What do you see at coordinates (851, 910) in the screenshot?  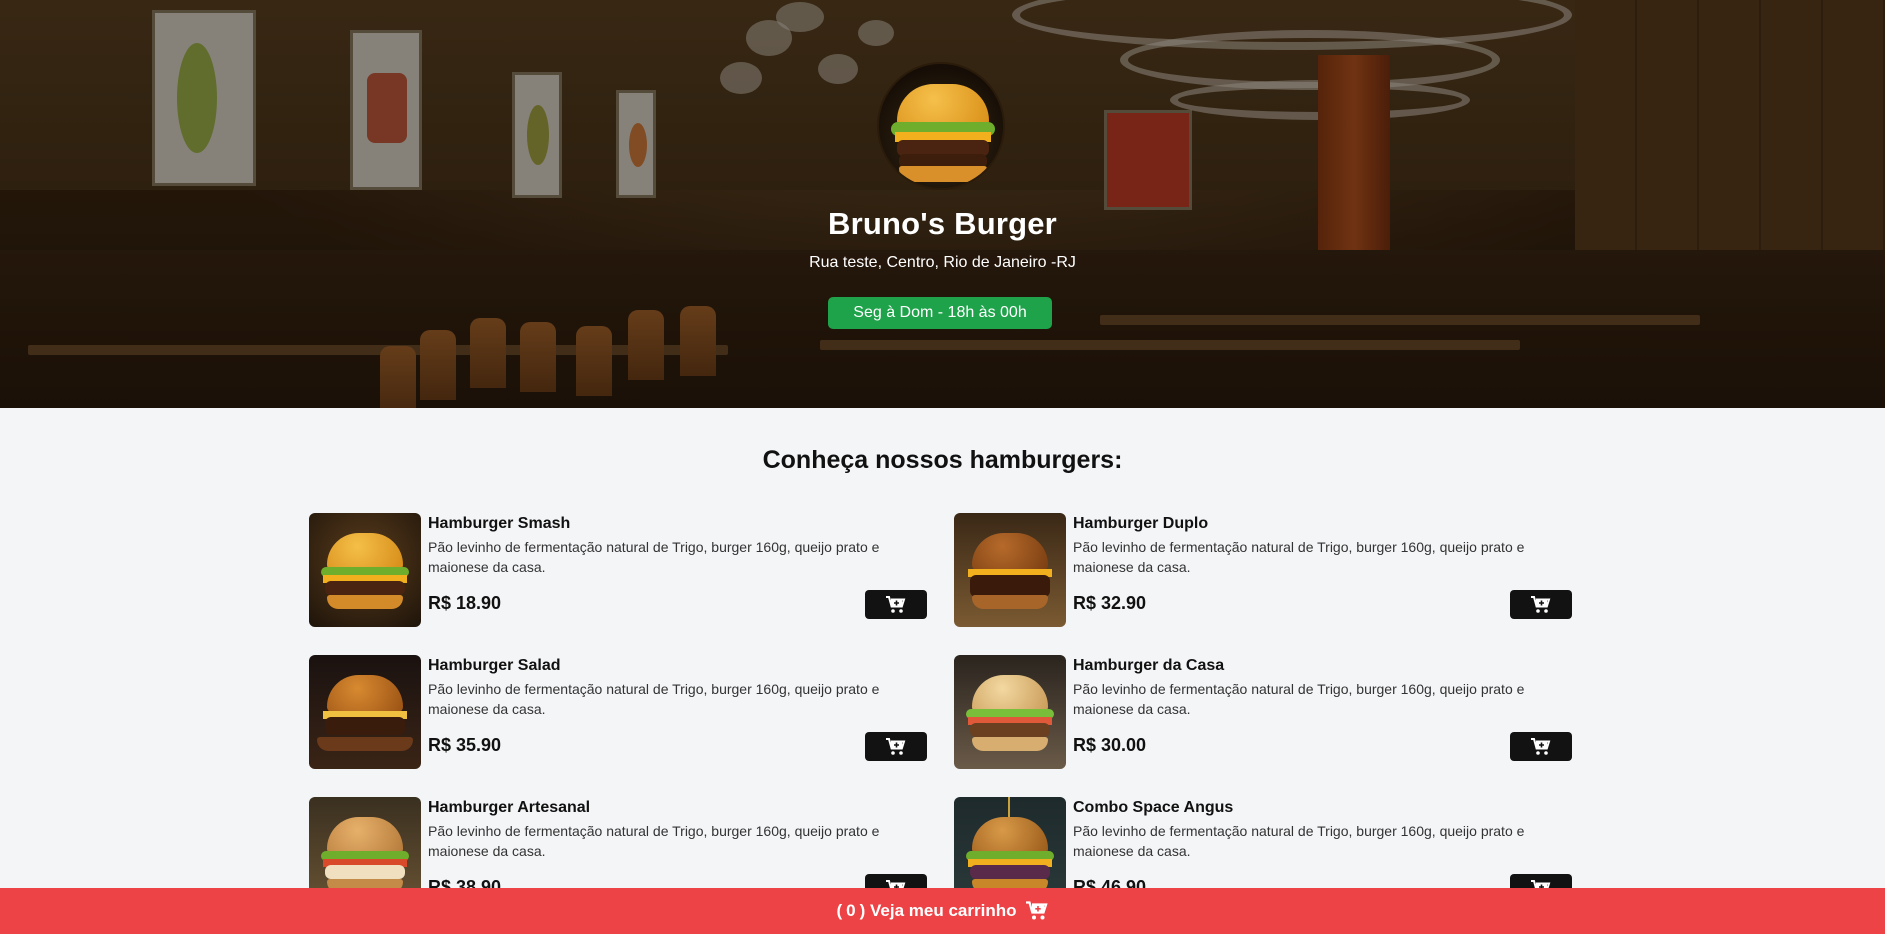 I see `cart-count: 0` at bounding box center [851, 910].